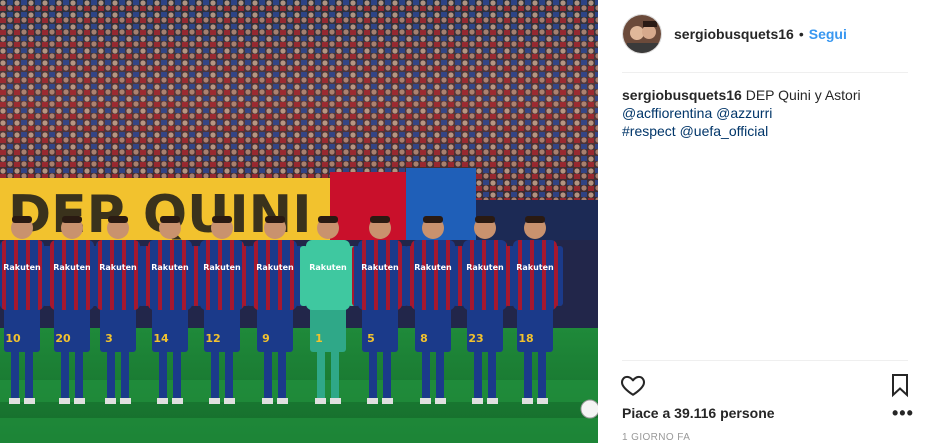 The height and width of the screenshot is (443, 926). I want to click on player-number: 5, so click(371, 338).